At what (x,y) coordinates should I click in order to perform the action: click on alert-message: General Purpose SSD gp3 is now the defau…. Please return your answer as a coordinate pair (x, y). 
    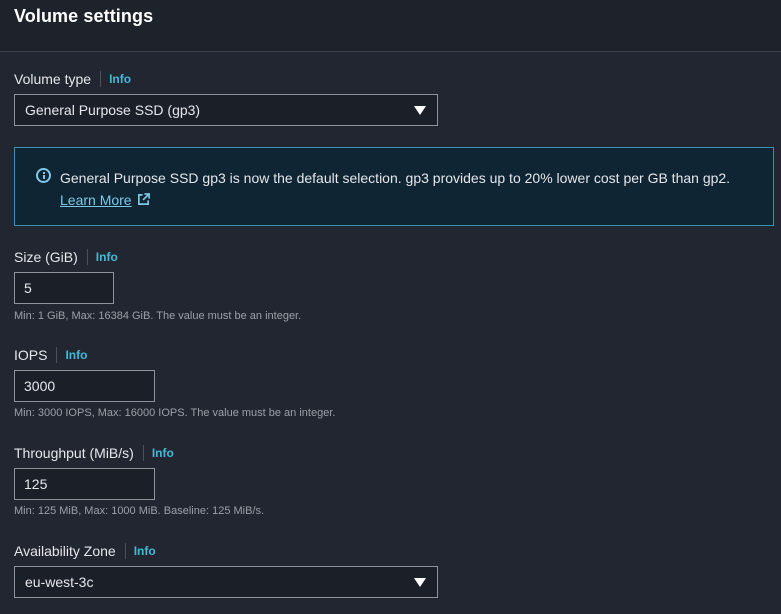
    Looking at the image, I should click on (395, 178).